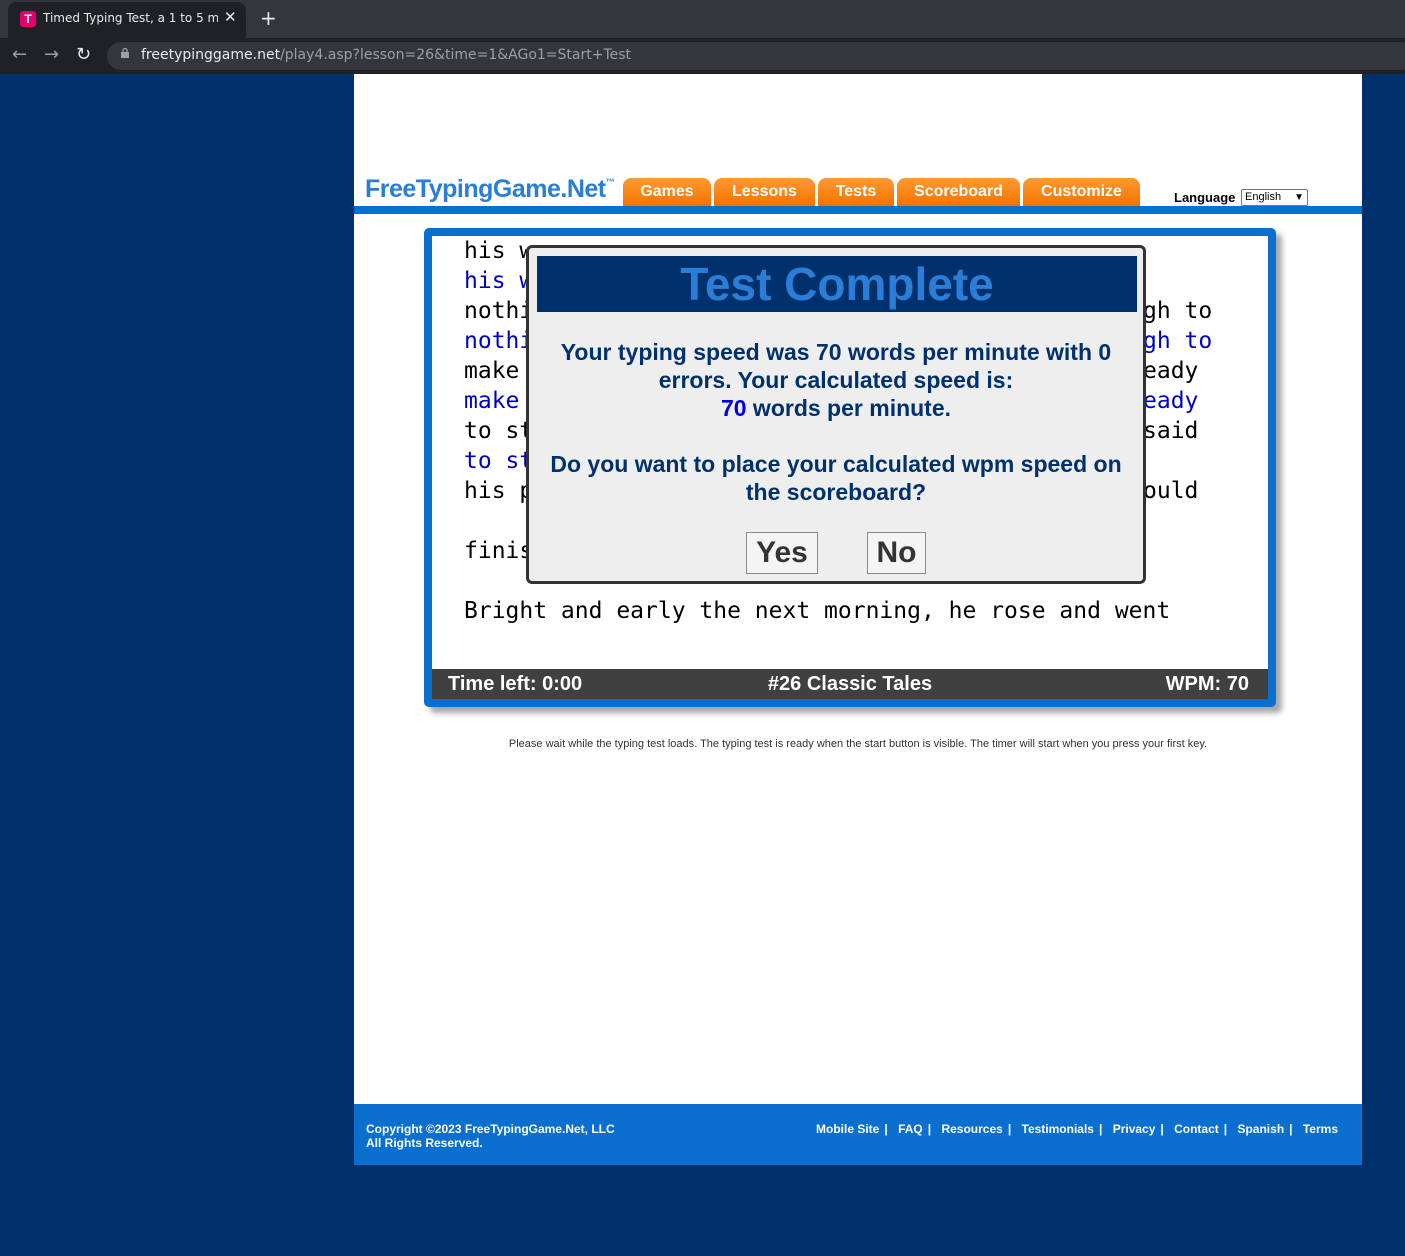 This screenshot has height=1256, width=1405. What do you see at coordinates (1081, 192) in the screenshot?
I see `nav-tab-customize: Customize` at bounding box center [1081, 192].